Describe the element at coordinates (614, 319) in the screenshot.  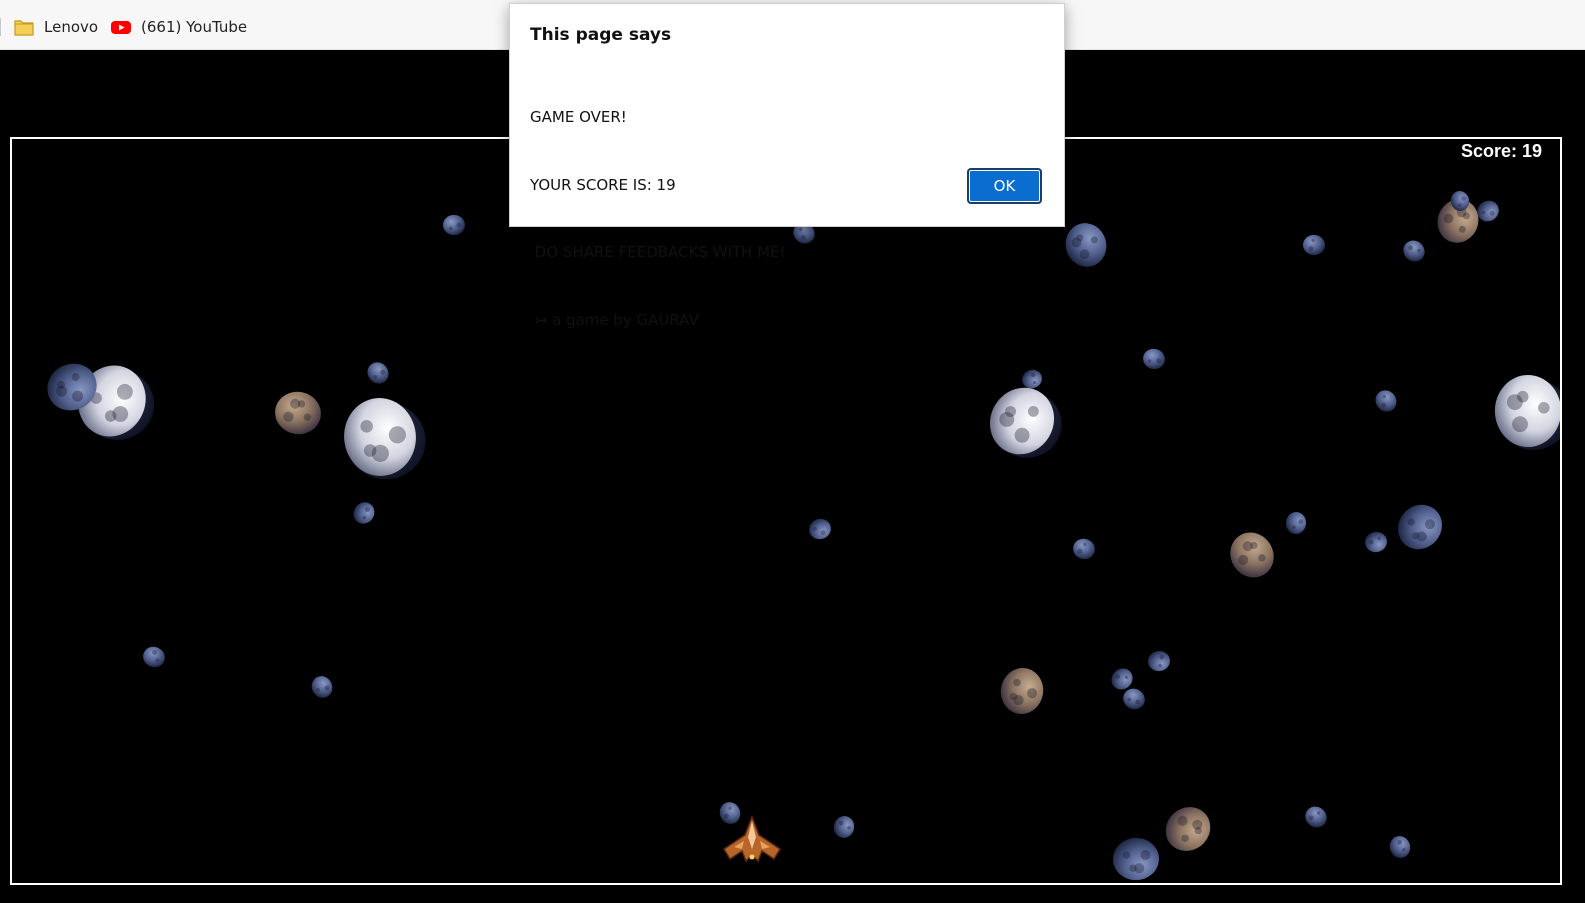
I see `alert-line-credit: ↣ a game by GAURAV` at that location.